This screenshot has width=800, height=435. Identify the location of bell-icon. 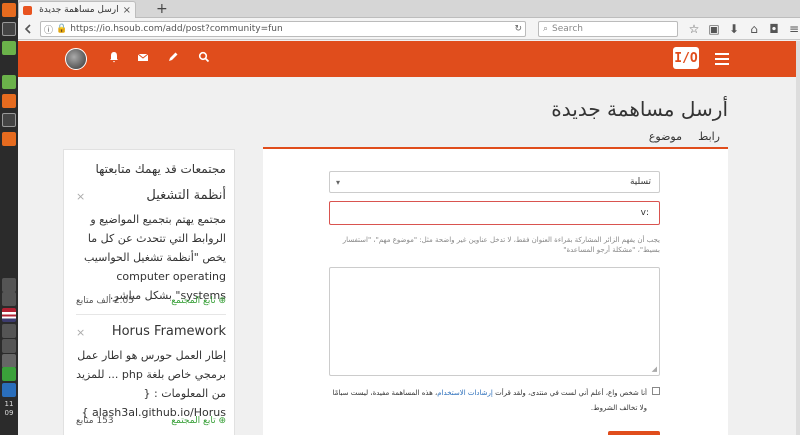
(114, 59).